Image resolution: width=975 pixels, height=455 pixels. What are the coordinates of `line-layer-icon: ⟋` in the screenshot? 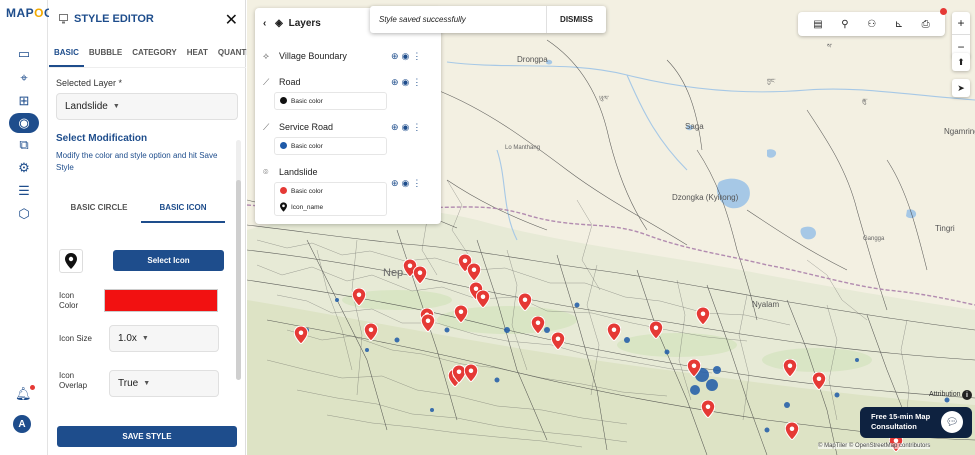 It's located at (266, 82).